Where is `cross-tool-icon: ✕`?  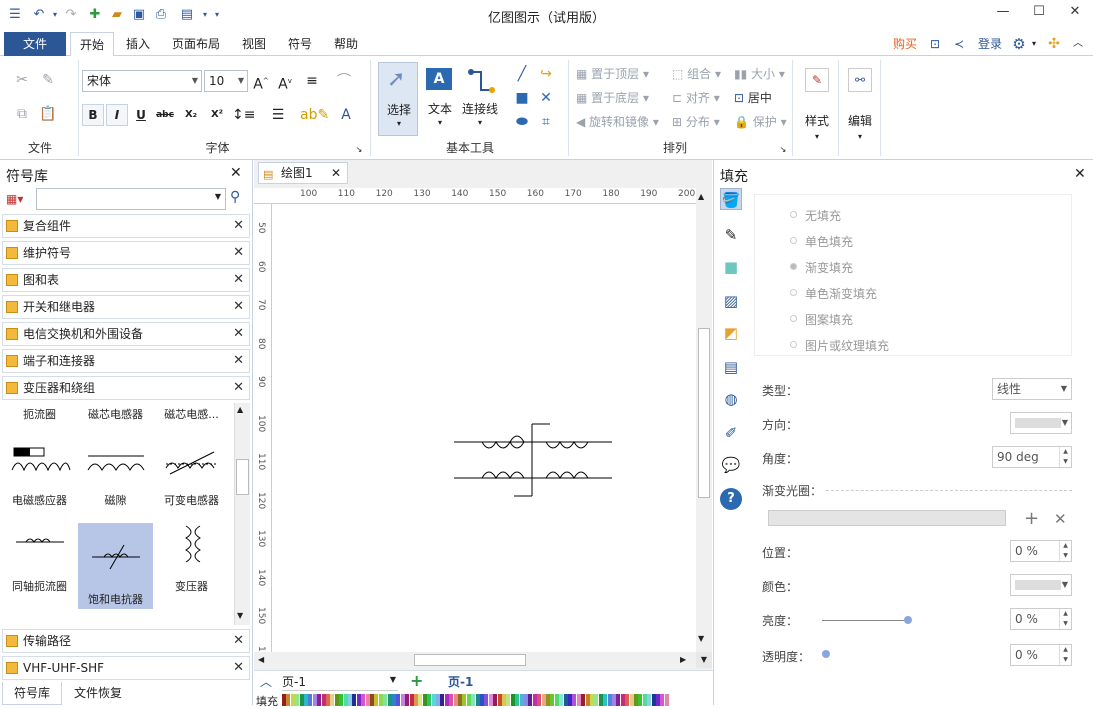 cross-tool-icon: ✕ is located at coordinates (546, 98).